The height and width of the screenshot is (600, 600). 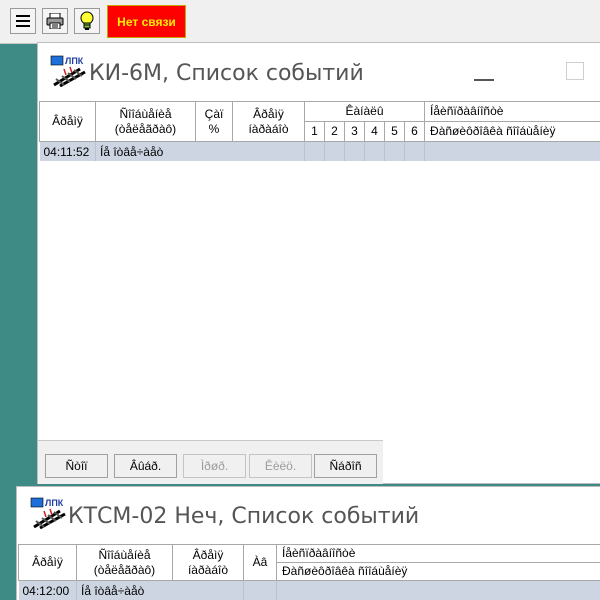 I want to click on reset-button: Ñáðîñ, so click(x=345, y=466).